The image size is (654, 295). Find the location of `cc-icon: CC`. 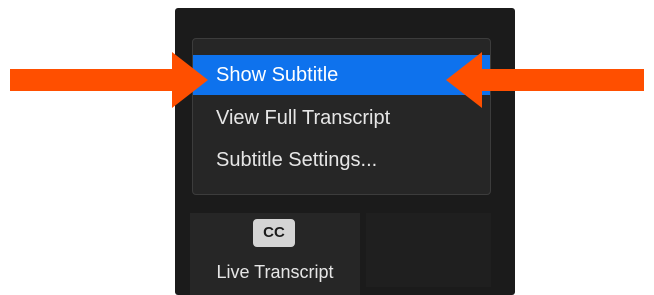

cc-icon: CC is located at coordinates (274, 233).